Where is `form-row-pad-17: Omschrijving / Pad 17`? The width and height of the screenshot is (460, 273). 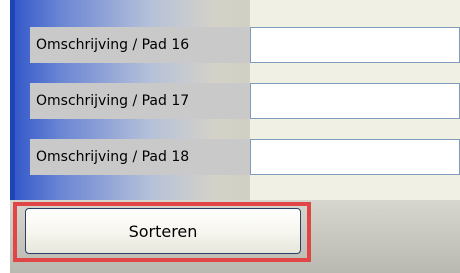
form-row-pad-17: Omschrijving / Pad 17 is located at coordinates (245, 101).